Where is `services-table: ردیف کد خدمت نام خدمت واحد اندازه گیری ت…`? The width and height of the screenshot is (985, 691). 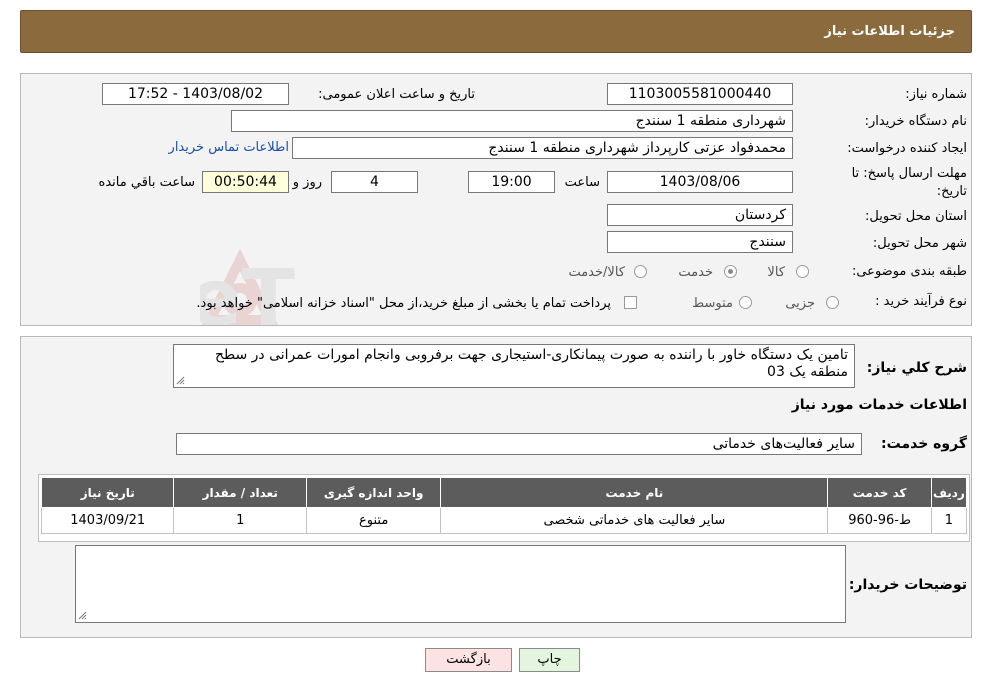 services-table: ردیف کد خدمت نام خدمت واحد اندازه گیری ت… is located at coordinates (504, 505).